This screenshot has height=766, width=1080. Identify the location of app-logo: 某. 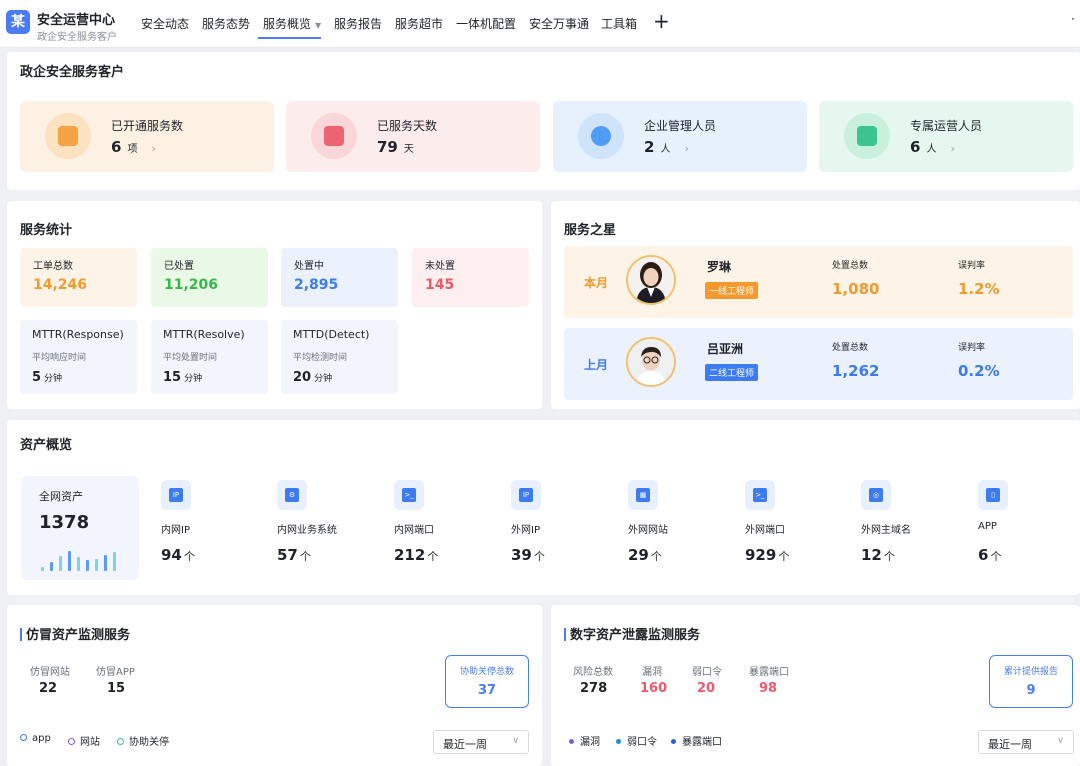
(18, 22).